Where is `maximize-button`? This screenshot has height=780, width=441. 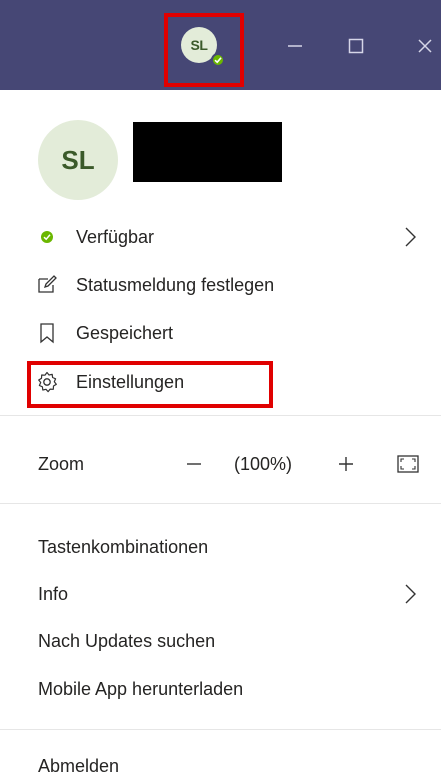
maximize-button is located at coordinates (356, 46).